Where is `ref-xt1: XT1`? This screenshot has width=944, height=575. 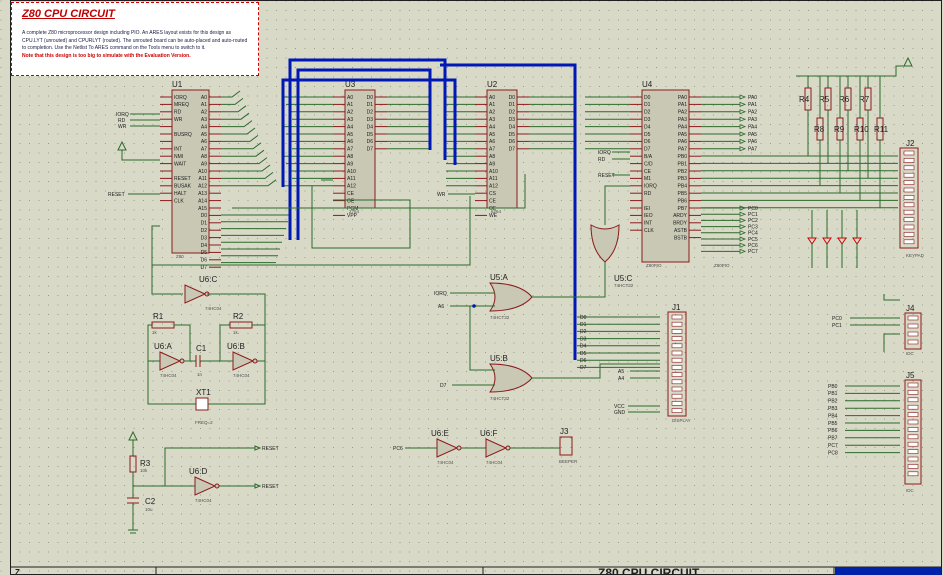 ref-xt1: XT1 is located at coordinates (203, 392).